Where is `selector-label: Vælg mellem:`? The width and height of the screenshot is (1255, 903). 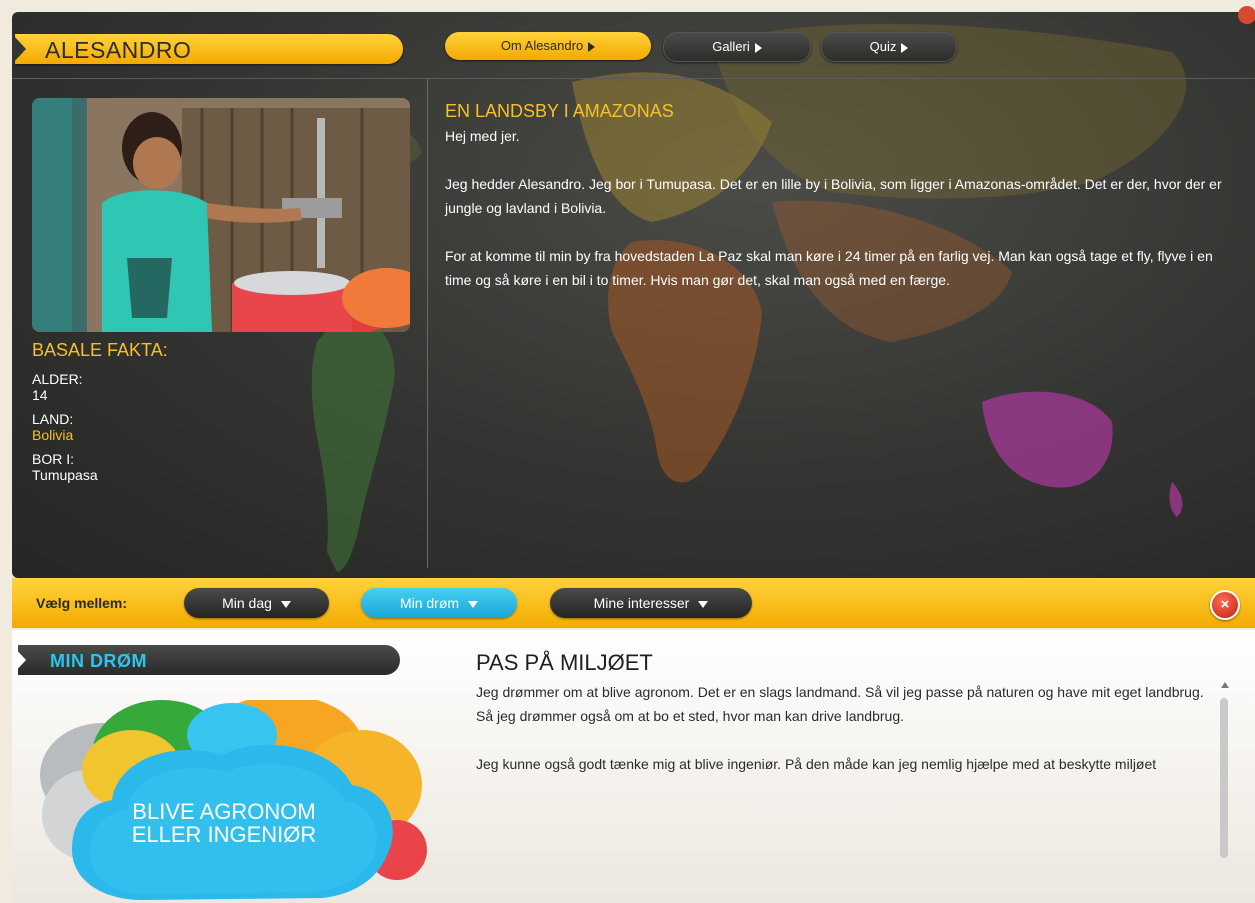
selector-label: Vælg mellem: is located at coordinates (82, 603).